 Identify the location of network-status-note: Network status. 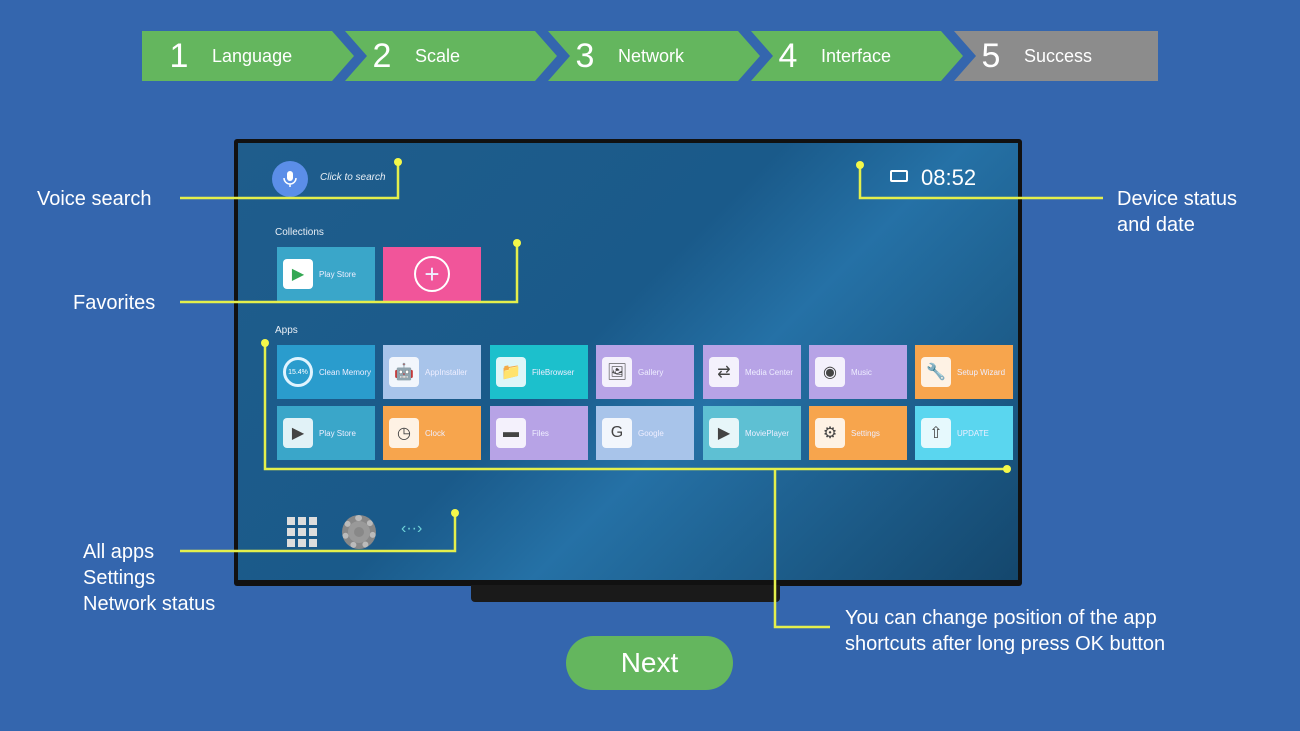
(149, 604).